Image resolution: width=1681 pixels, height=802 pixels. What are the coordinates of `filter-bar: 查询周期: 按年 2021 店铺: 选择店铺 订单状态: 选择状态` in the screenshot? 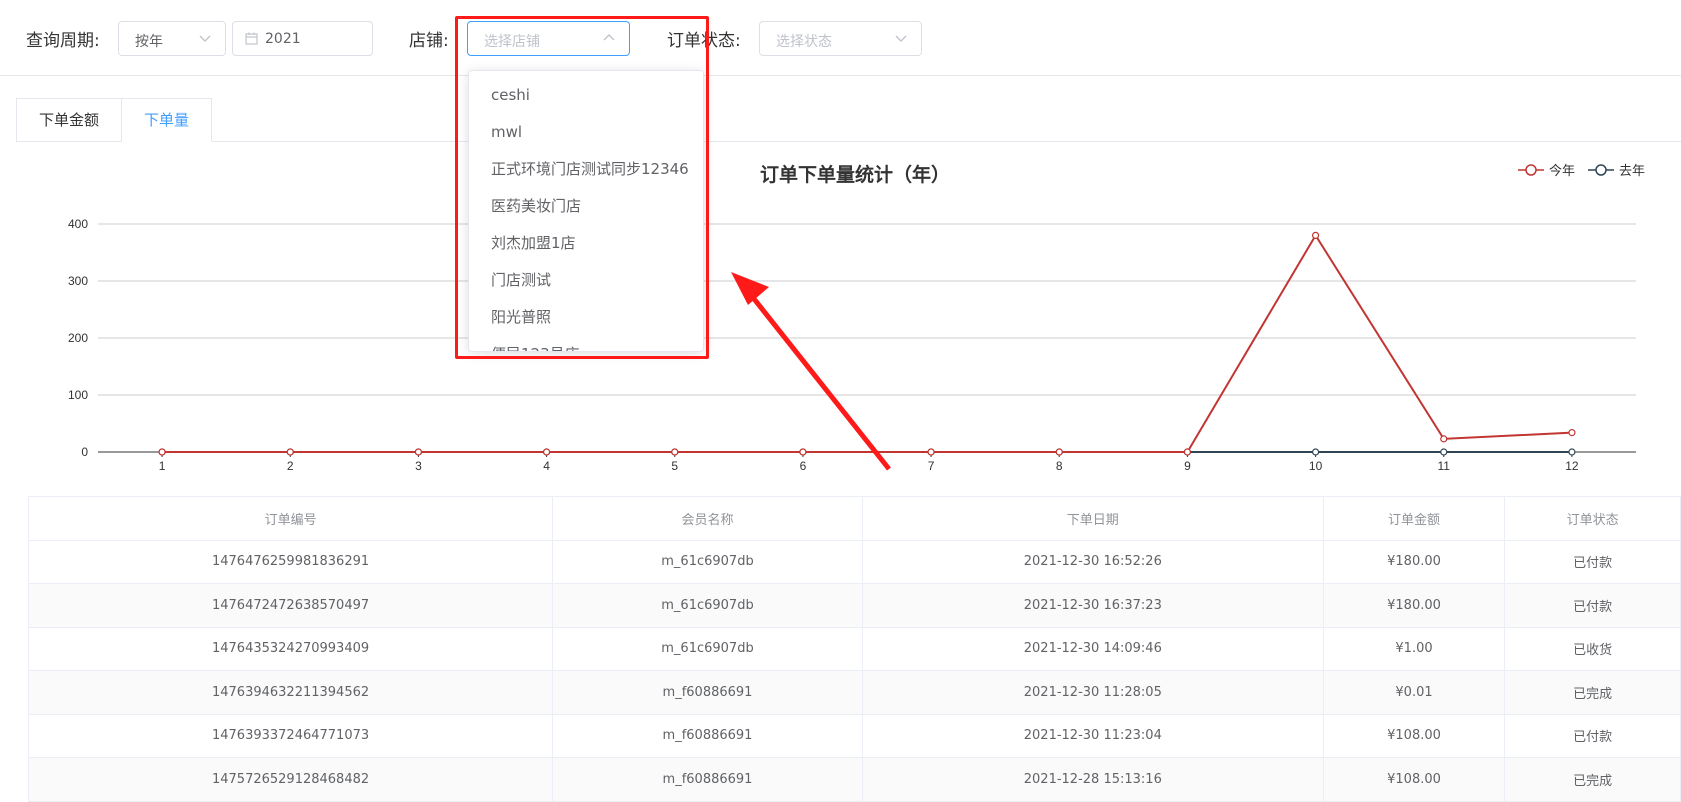 It's located at (840, 38).